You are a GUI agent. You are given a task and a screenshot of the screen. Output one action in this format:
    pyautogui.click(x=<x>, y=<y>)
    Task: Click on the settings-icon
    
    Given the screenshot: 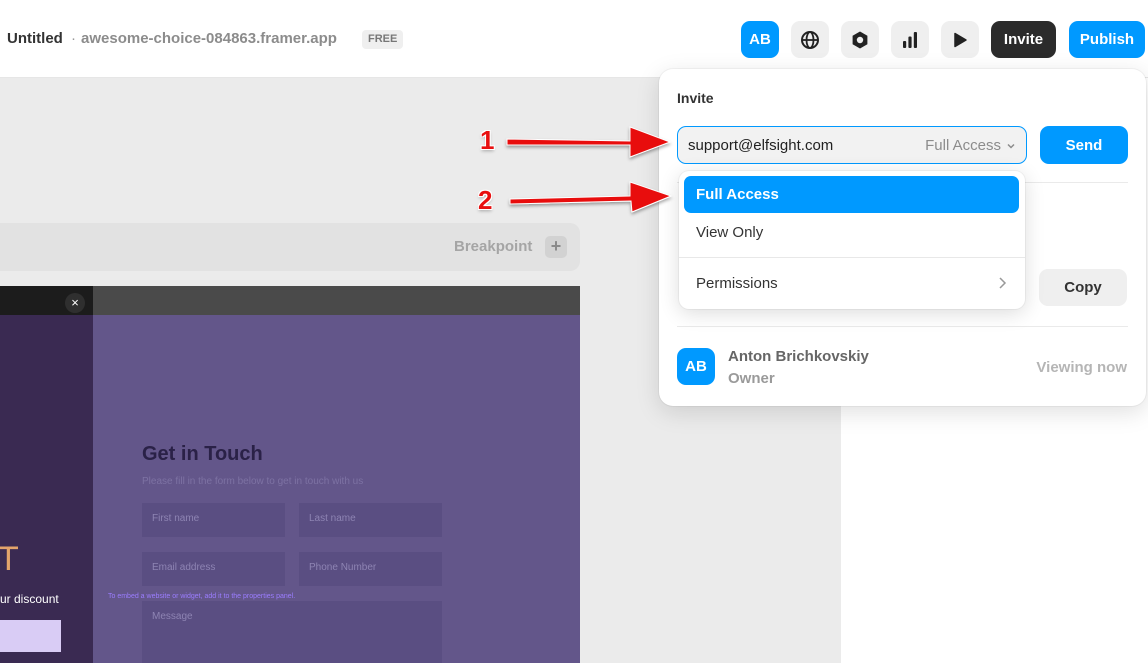 What is the action you would take?
    pyautogui.click(x=860, y=39)
    